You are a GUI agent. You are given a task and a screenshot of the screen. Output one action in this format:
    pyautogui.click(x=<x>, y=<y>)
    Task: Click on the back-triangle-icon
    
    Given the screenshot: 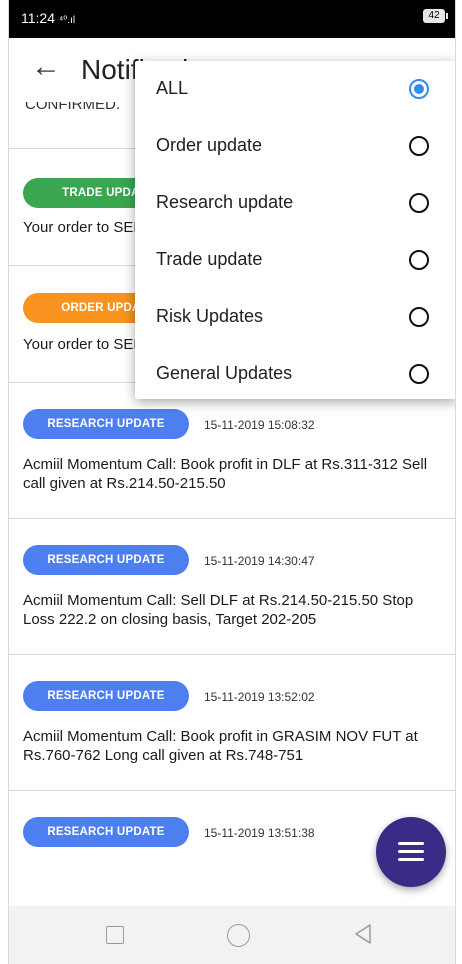 What is the action you would take?
    pyautogui.click(x=363, y=934)
    